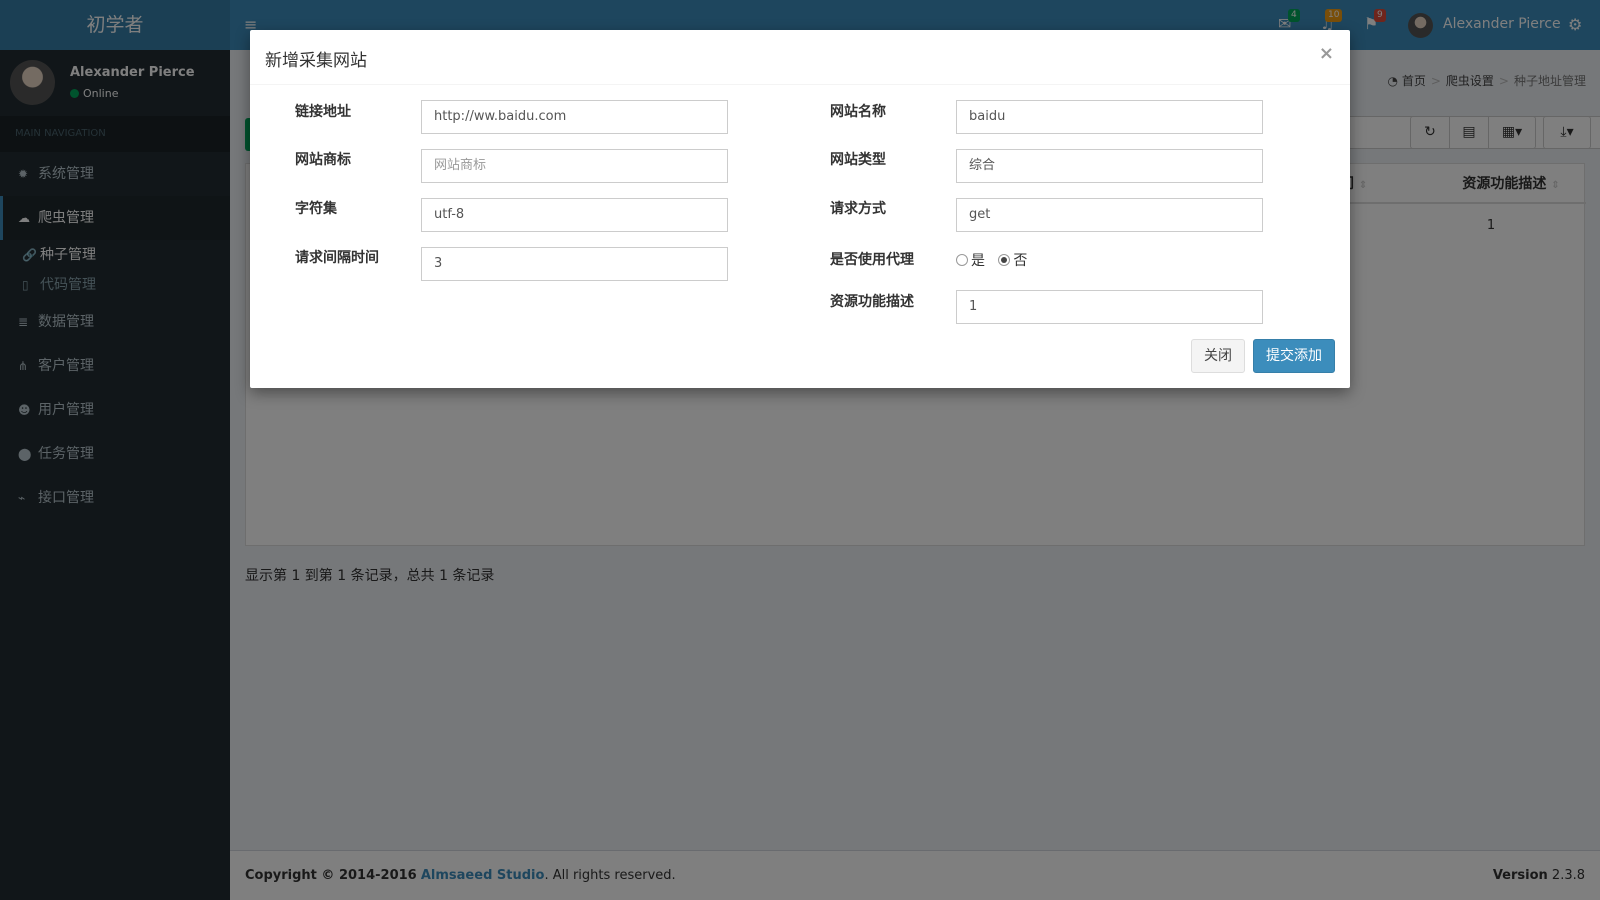  Describe the element at coordinates (1109, 117) in the screenshot. I see `site-name-input: baidu` at that location.